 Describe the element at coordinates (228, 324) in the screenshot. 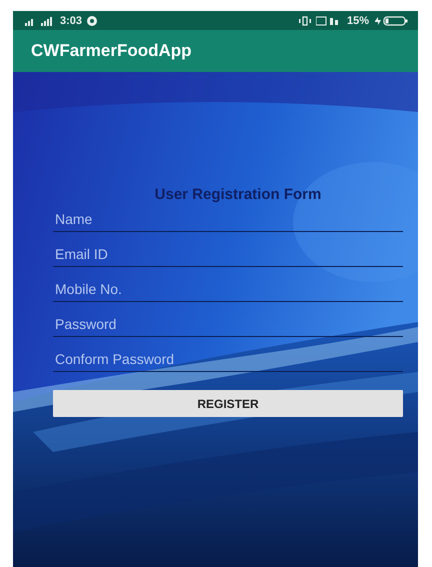

I see `input-field: Password` at that location.